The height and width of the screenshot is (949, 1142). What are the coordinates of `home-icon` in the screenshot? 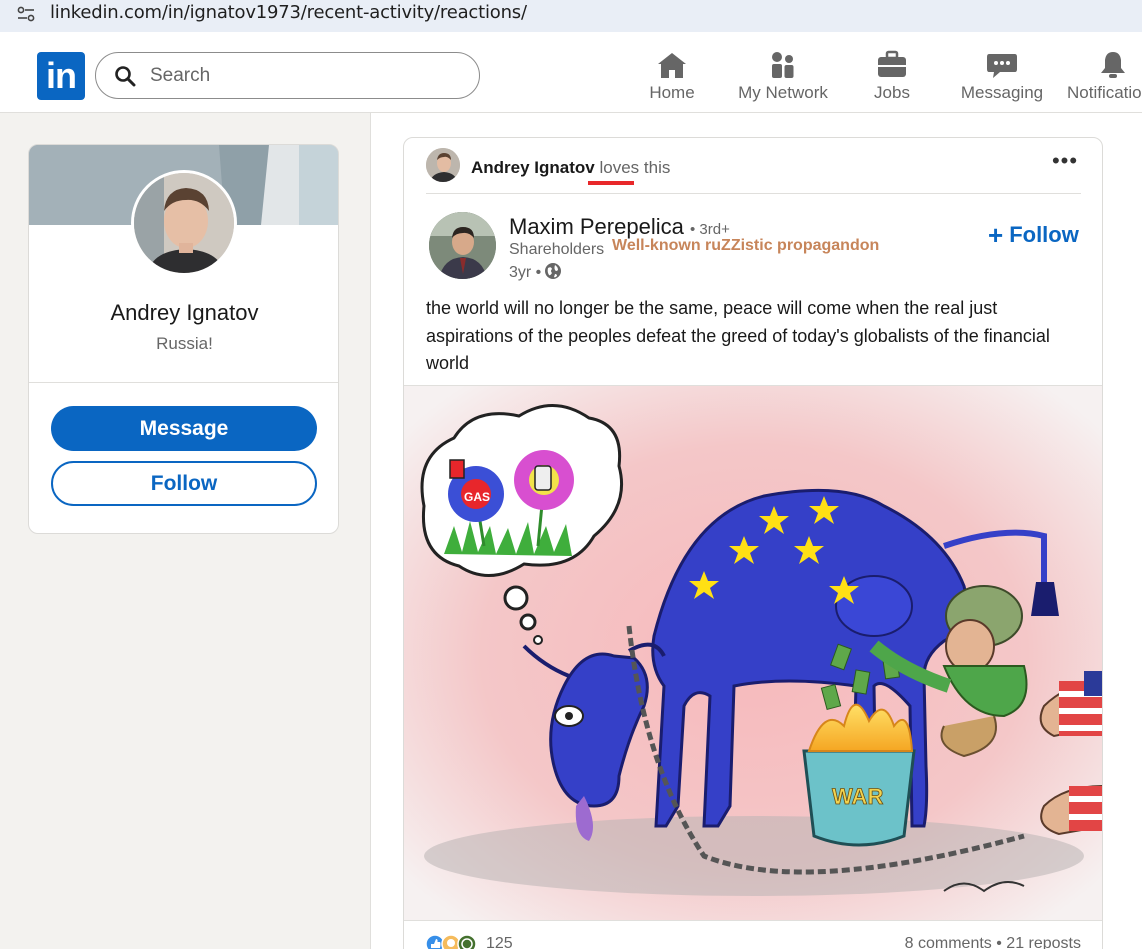 It's located at (672, 65).